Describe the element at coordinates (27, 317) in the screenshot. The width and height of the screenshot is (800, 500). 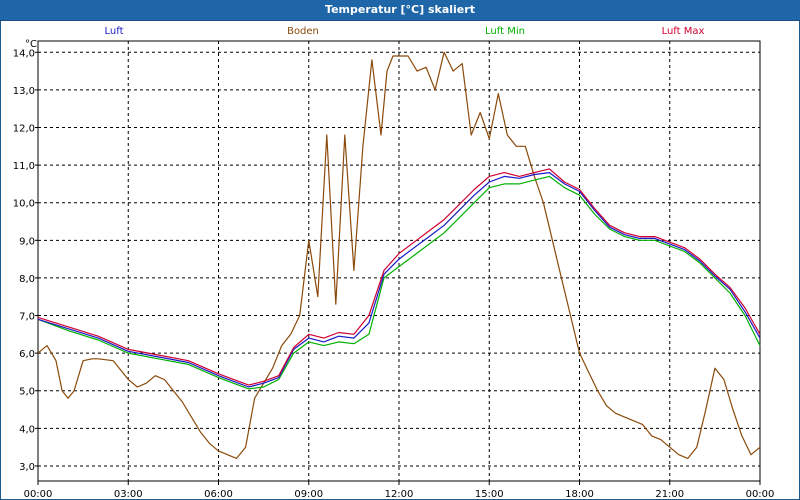
I see `y-tick-label: 7,0` at that location.